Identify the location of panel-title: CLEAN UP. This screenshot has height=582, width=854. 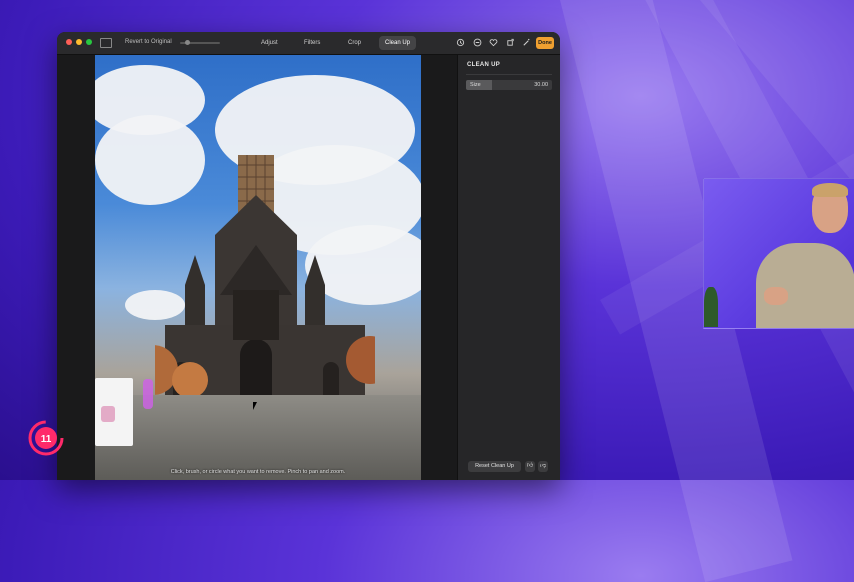
(484, 65).